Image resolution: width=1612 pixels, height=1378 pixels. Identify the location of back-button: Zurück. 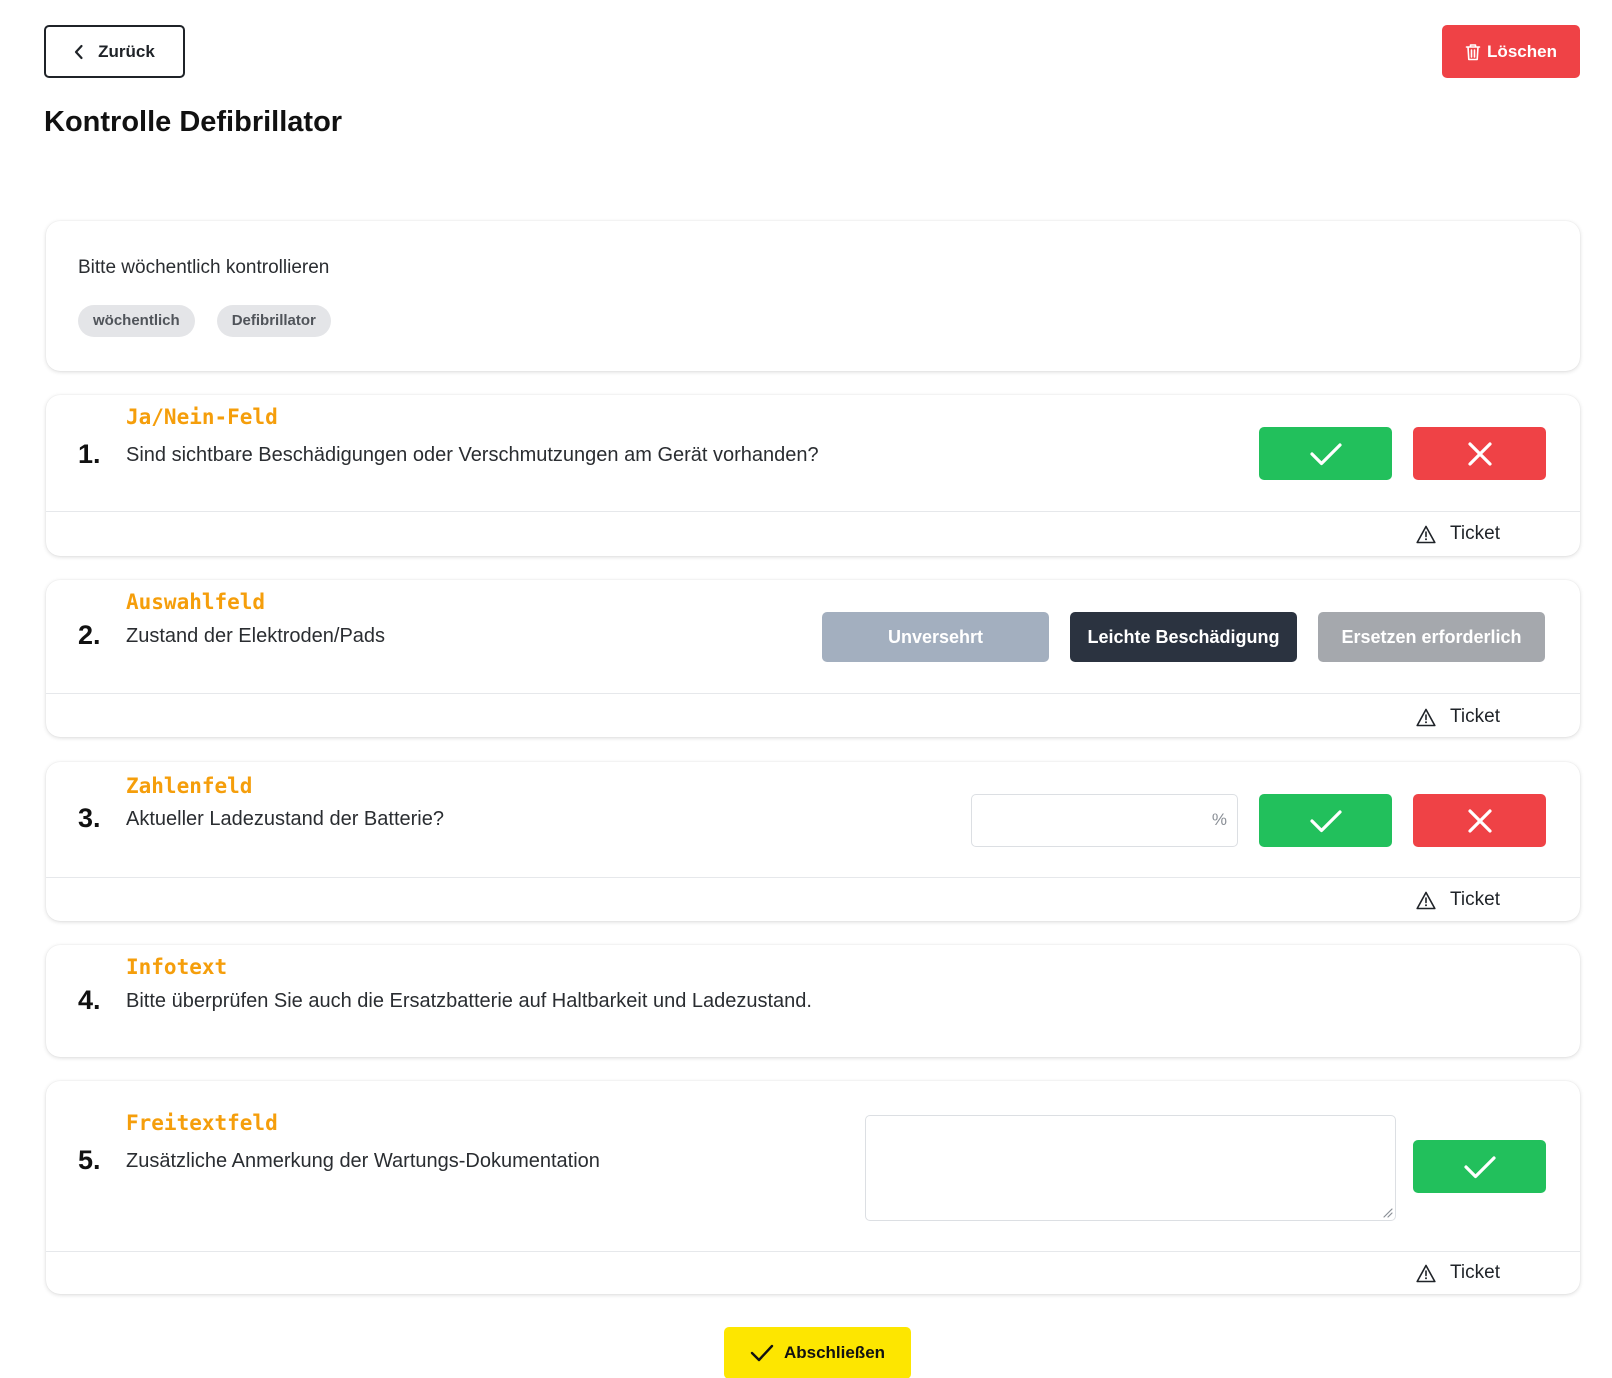
(114, 51).